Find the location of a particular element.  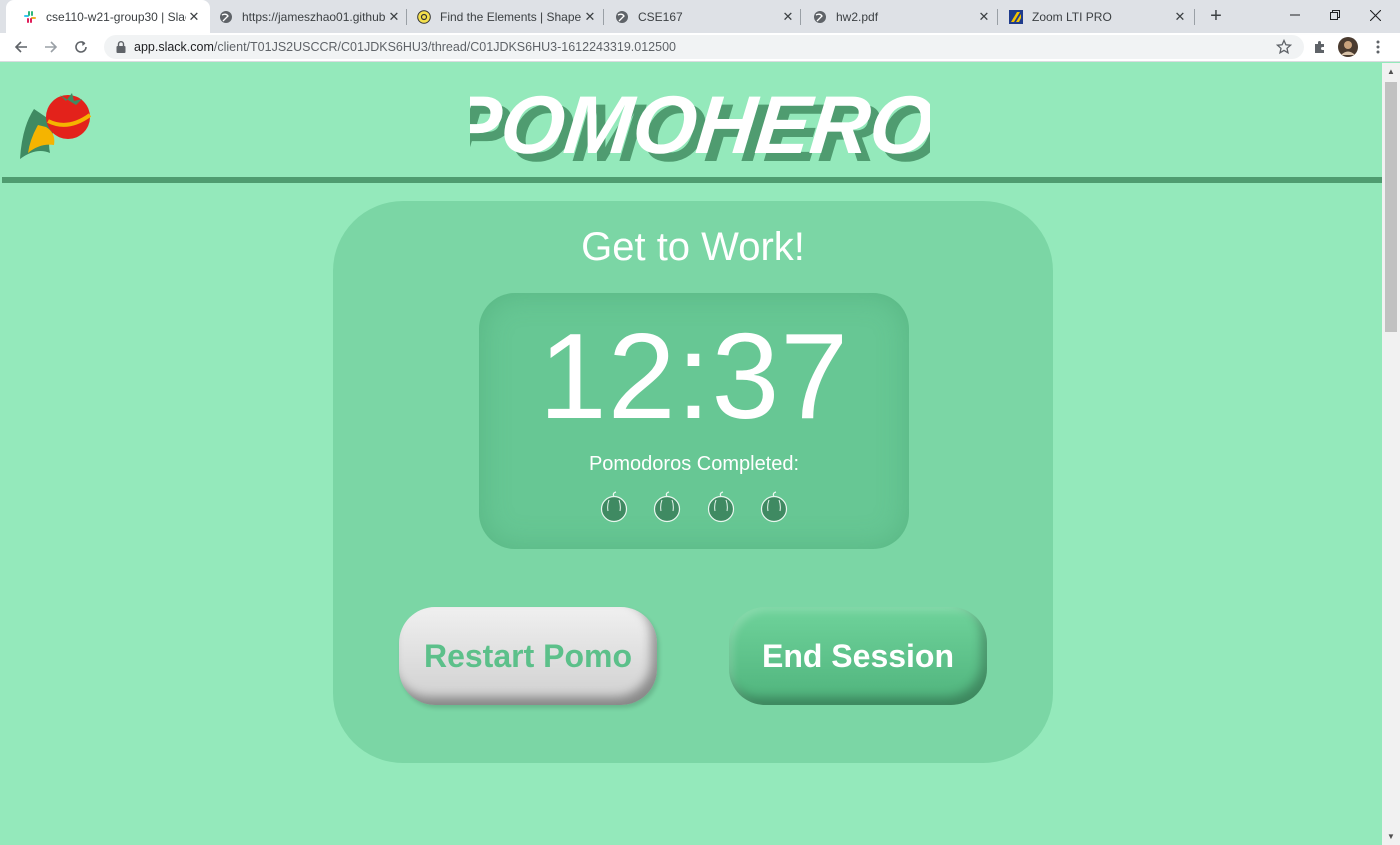

scrollbar-thumb is located at coordinates (1391, 207).